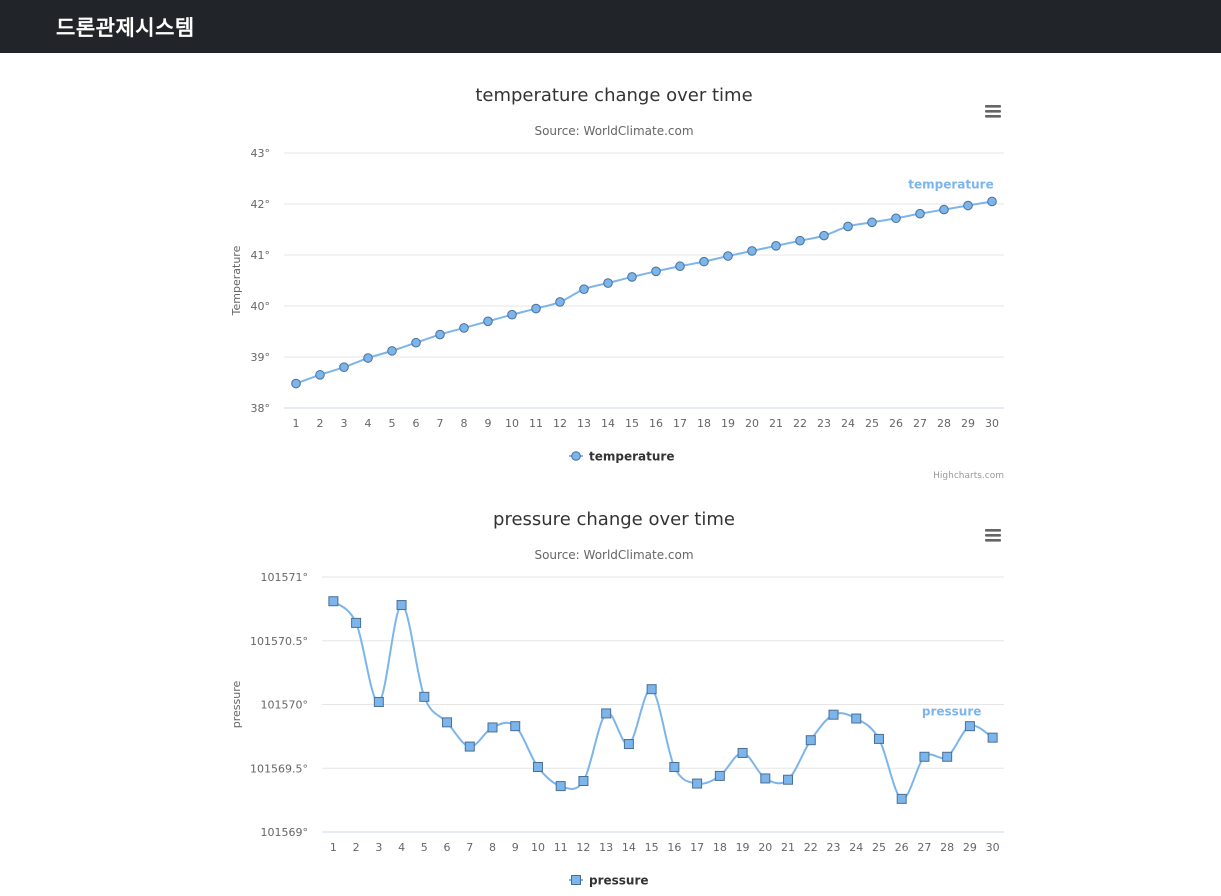 Image resolution: width=1221 pixels, height=896 pixels. Describe the element at coordinates (261, 204) in the screenshot. I see `y-tick-label: 42°` at that location.